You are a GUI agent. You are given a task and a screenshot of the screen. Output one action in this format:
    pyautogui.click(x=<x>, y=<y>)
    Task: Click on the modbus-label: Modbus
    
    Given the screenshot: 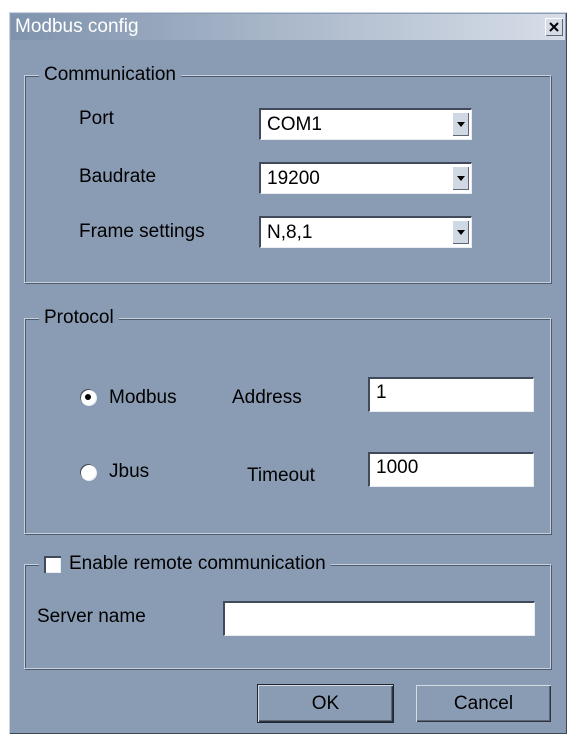 What is the action you would take?
    pyautogui.click(x=143, y=398)
    